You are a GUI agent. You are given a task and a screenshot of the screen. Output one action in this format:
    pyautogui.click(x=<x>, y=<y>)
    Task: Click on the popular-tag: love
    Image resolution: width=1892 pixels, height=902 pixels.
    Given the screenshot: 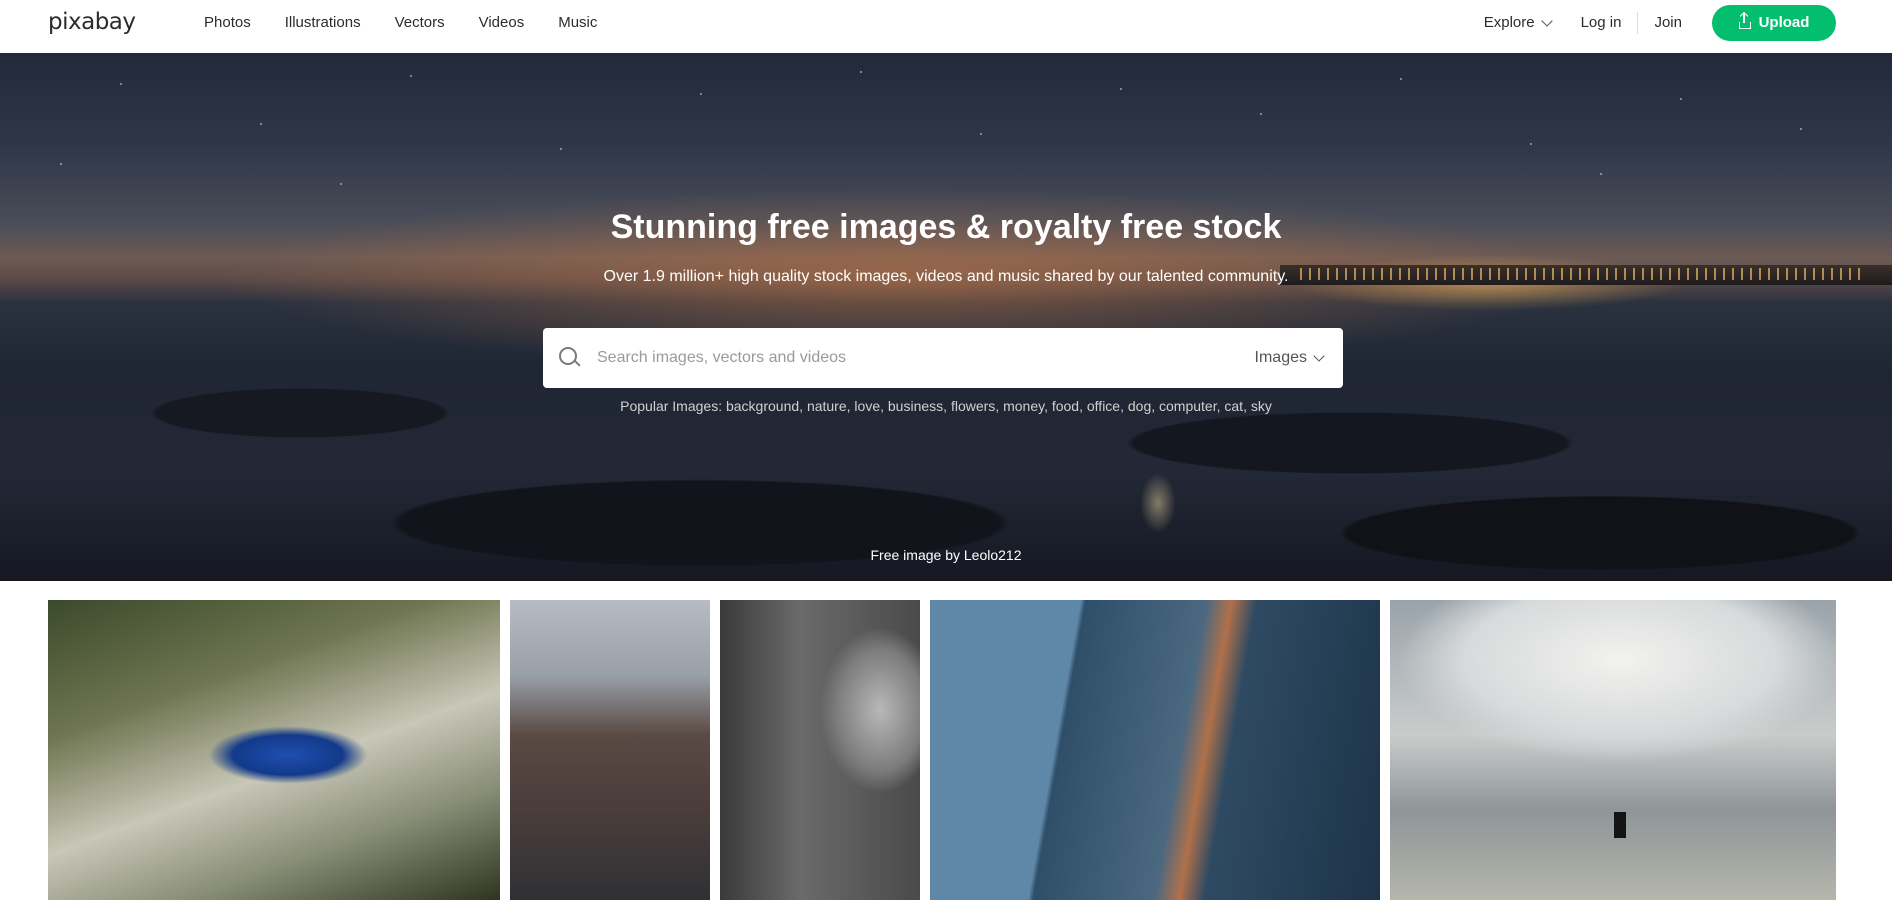 What is the action you would take?
    pyautogui.click(x=867, y=406)
    